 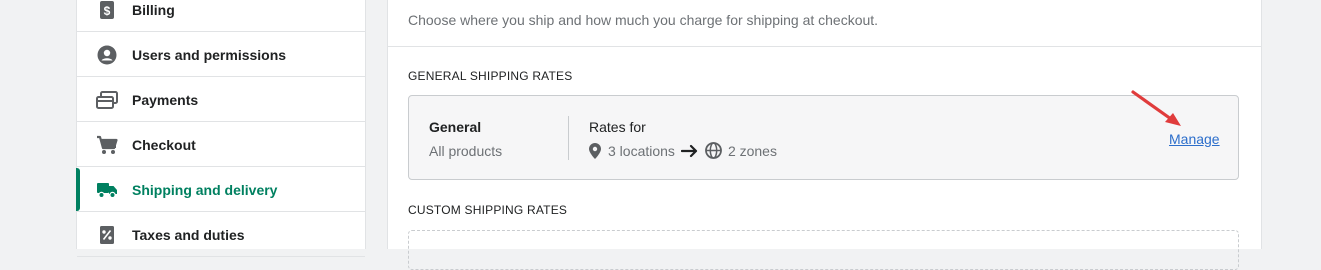 I want to click on locations-count: 3 locations, so click(x=641, y=150).